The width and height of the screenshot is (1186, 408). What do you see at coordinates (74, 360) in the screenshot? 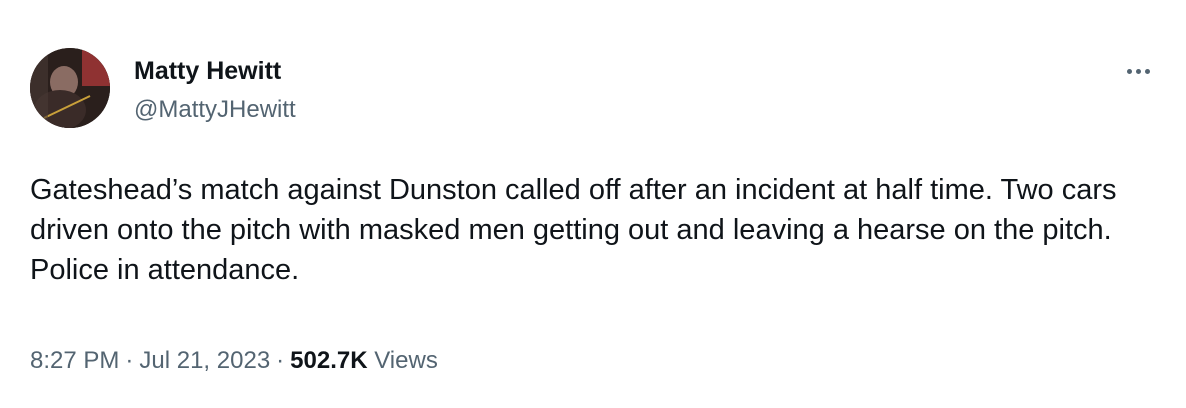
I see `tweet-time: 8:27 PM` at bounding box center [74, 360].